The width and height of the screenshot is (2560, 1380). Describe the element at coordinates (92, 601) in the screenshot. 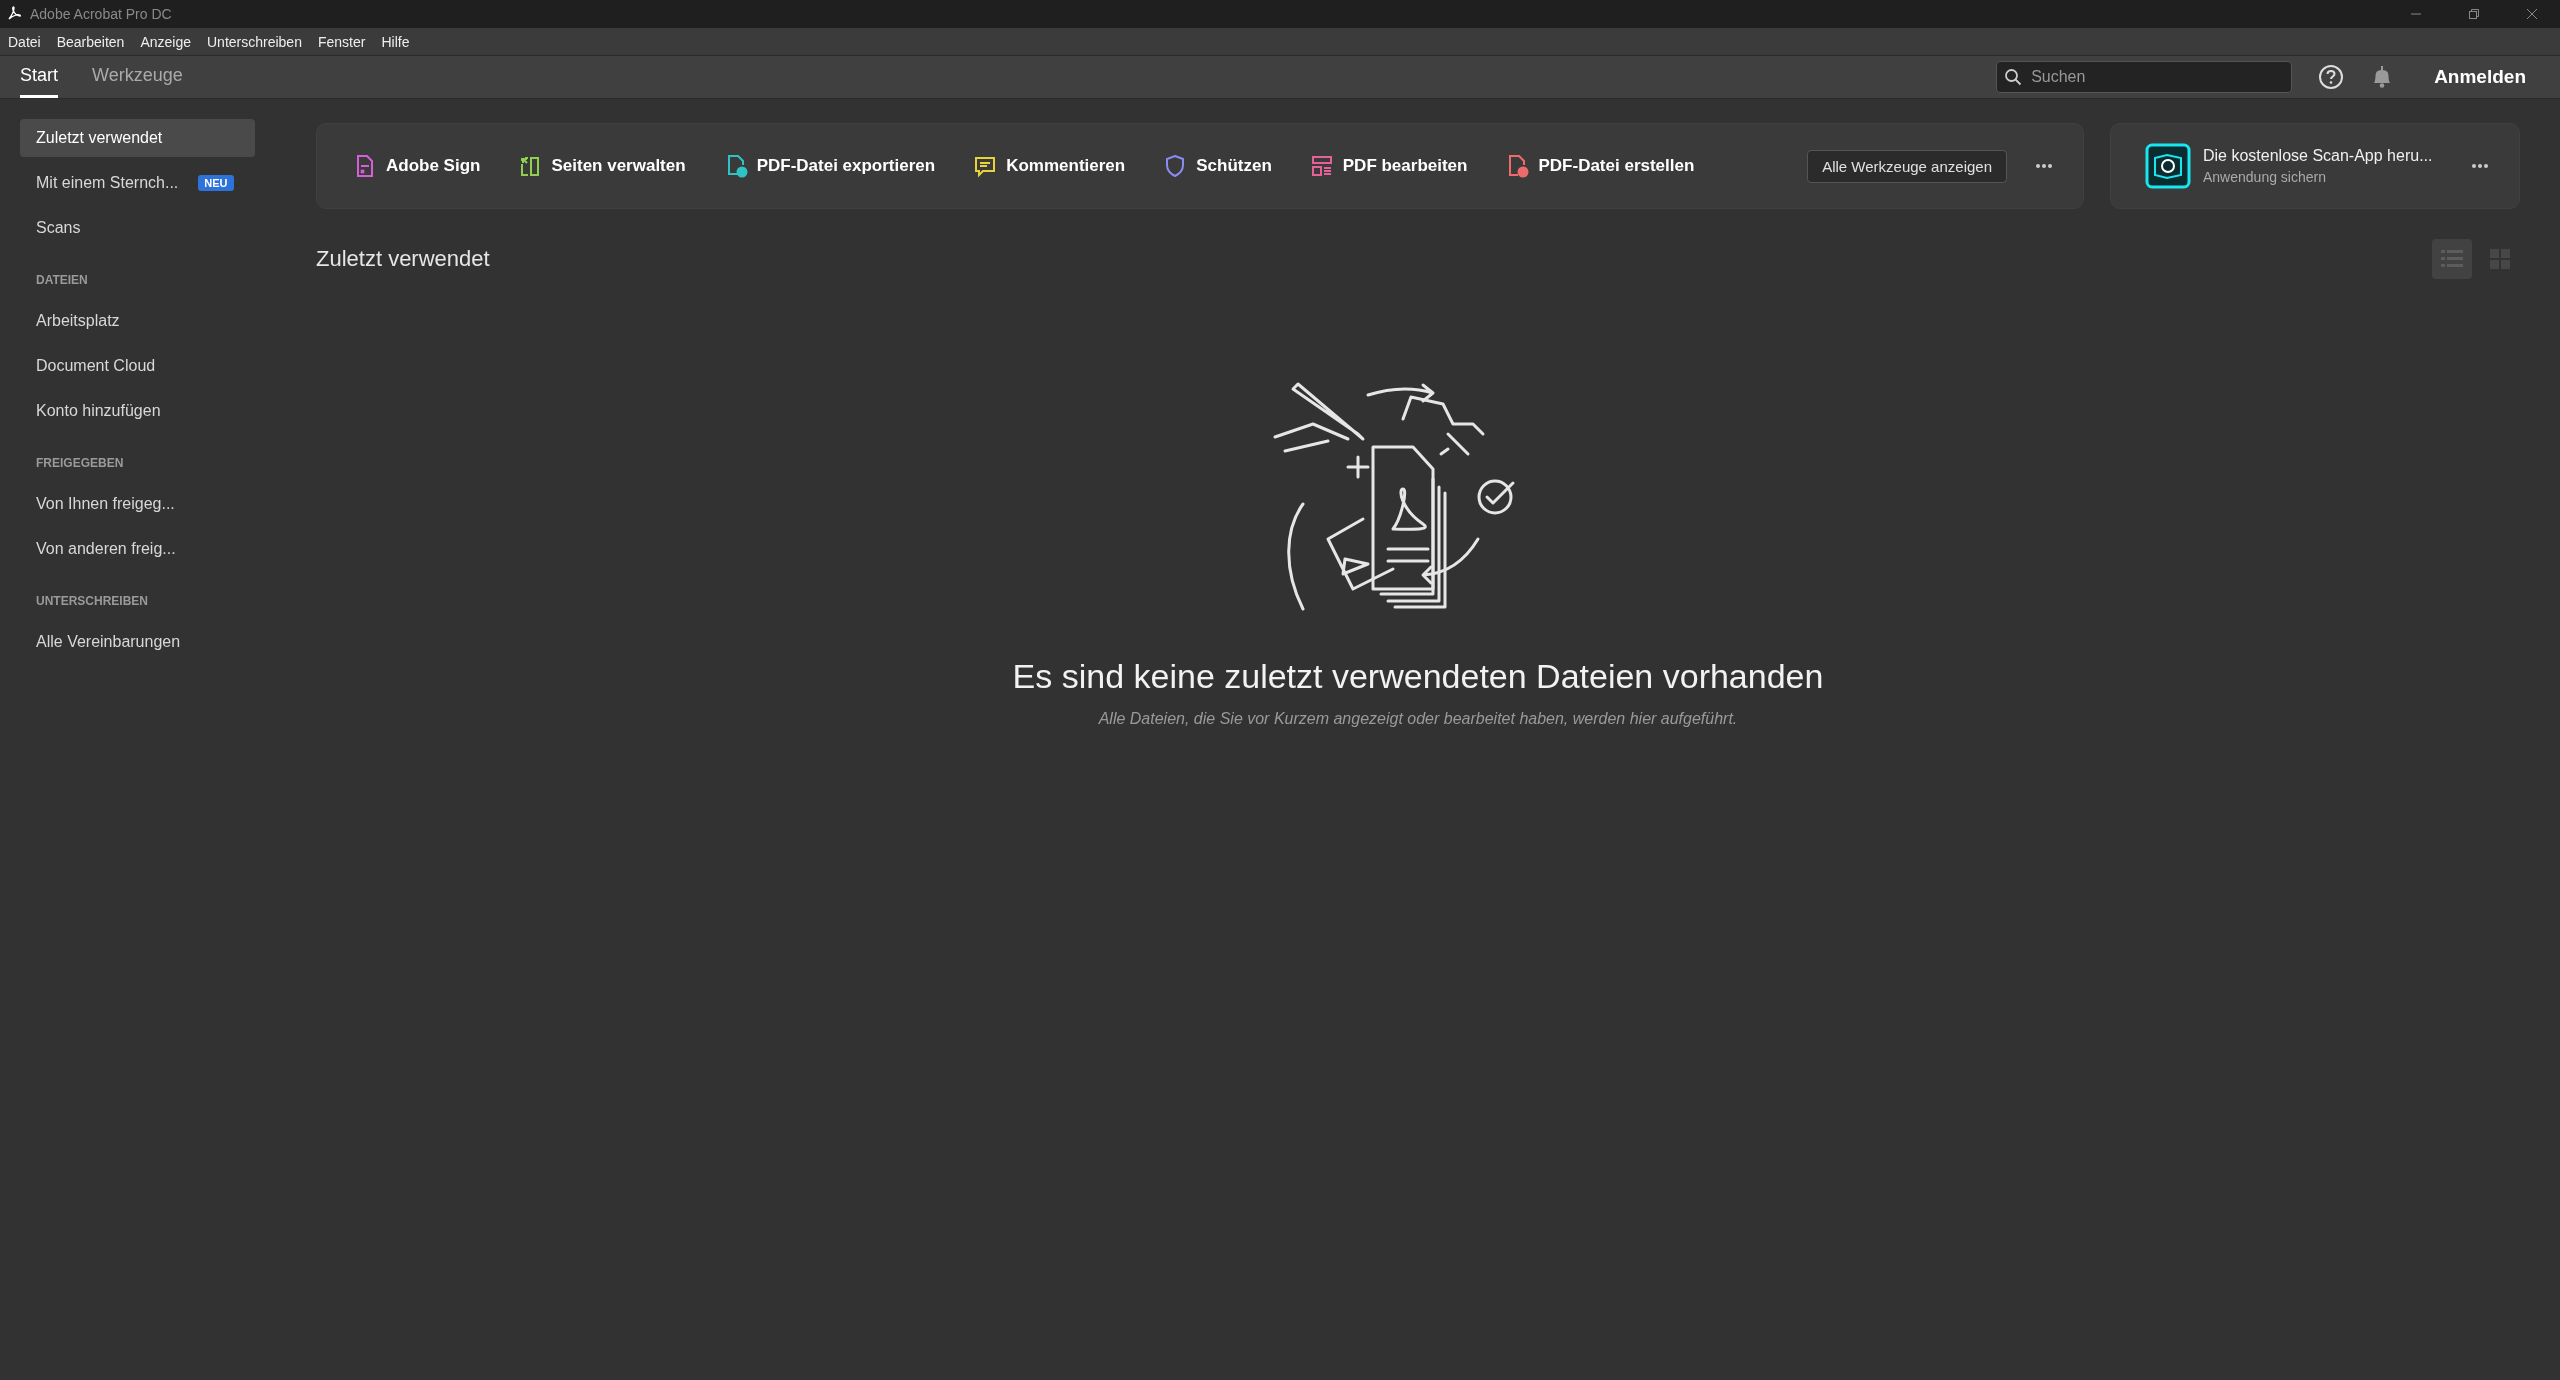

I see `sidebar-heading: UNTERSCHREIBEN` at that location.